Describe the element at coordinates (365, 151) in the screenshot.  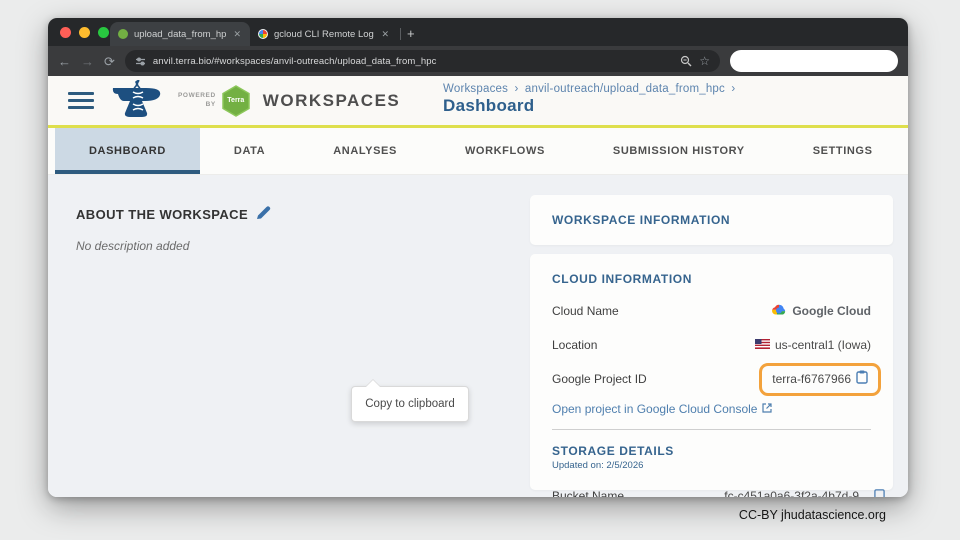
I see `tab-analyses: ANALYSES` at that location.